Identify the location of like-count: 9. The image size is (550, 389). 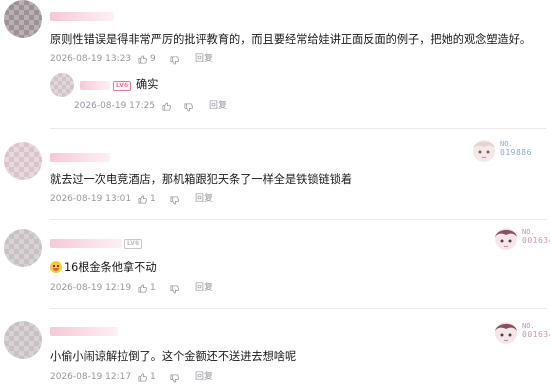
(153, 59).